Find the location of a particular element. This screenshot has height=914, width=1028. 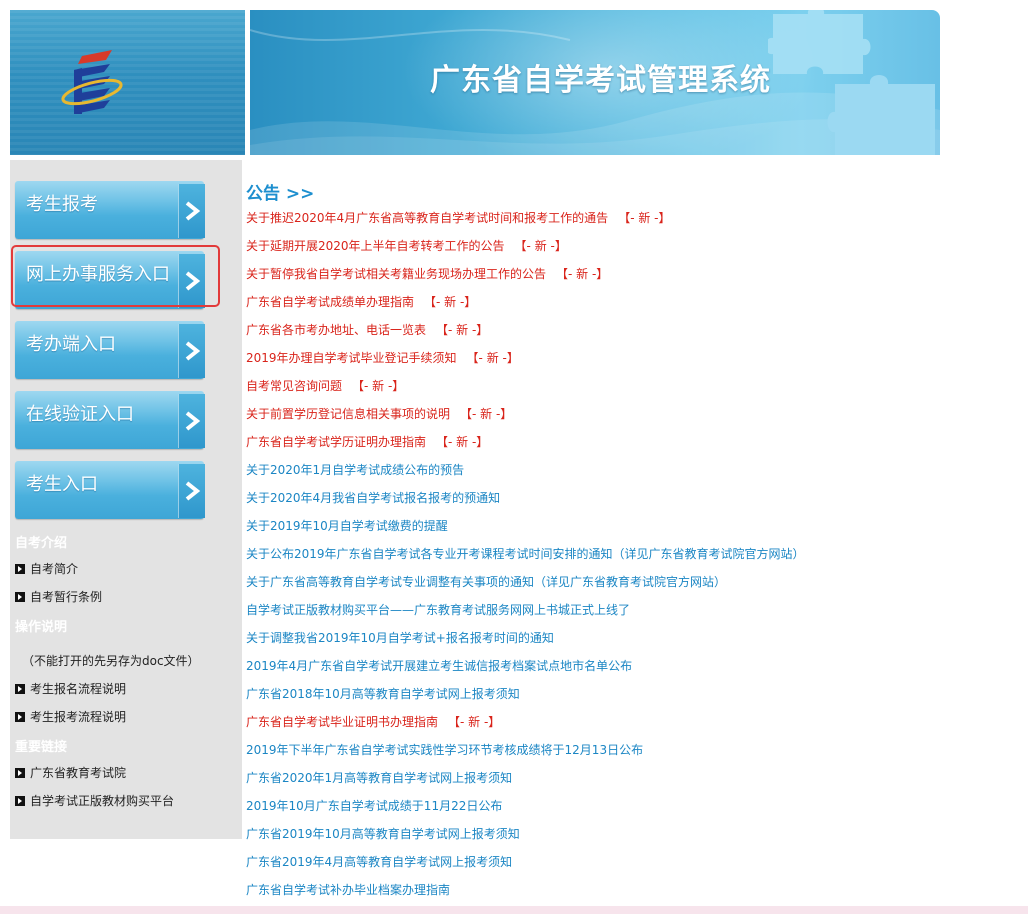

notice-link: 2019年10月广东自学考试成绩于11月22日公布 is located at coordinates (374, 806).